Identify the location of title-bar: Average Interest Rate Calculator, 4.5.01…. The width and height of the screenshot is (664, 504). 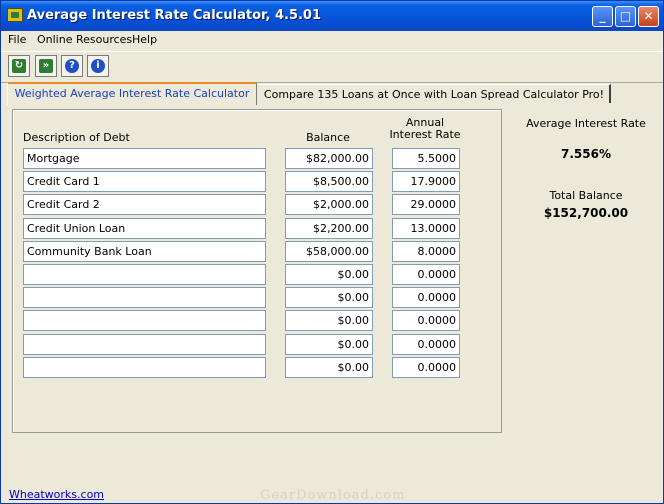
(332, 16).